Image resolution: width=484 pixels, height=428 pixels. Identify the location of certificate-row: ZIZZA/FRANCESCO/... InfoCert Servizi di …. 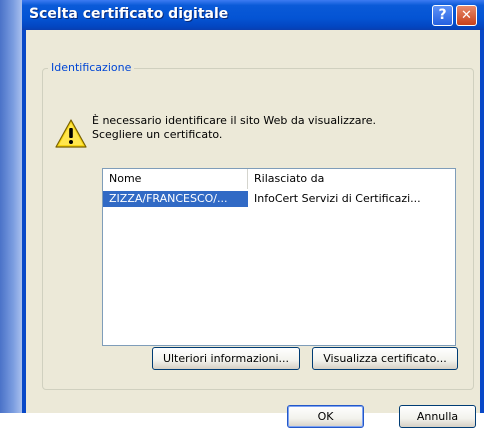
(279, 199).